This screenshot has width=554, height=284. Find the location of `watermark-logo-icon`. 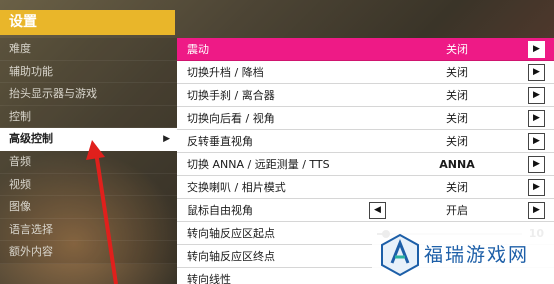

watermark-logo-icon is located at coordinates (400, 255).